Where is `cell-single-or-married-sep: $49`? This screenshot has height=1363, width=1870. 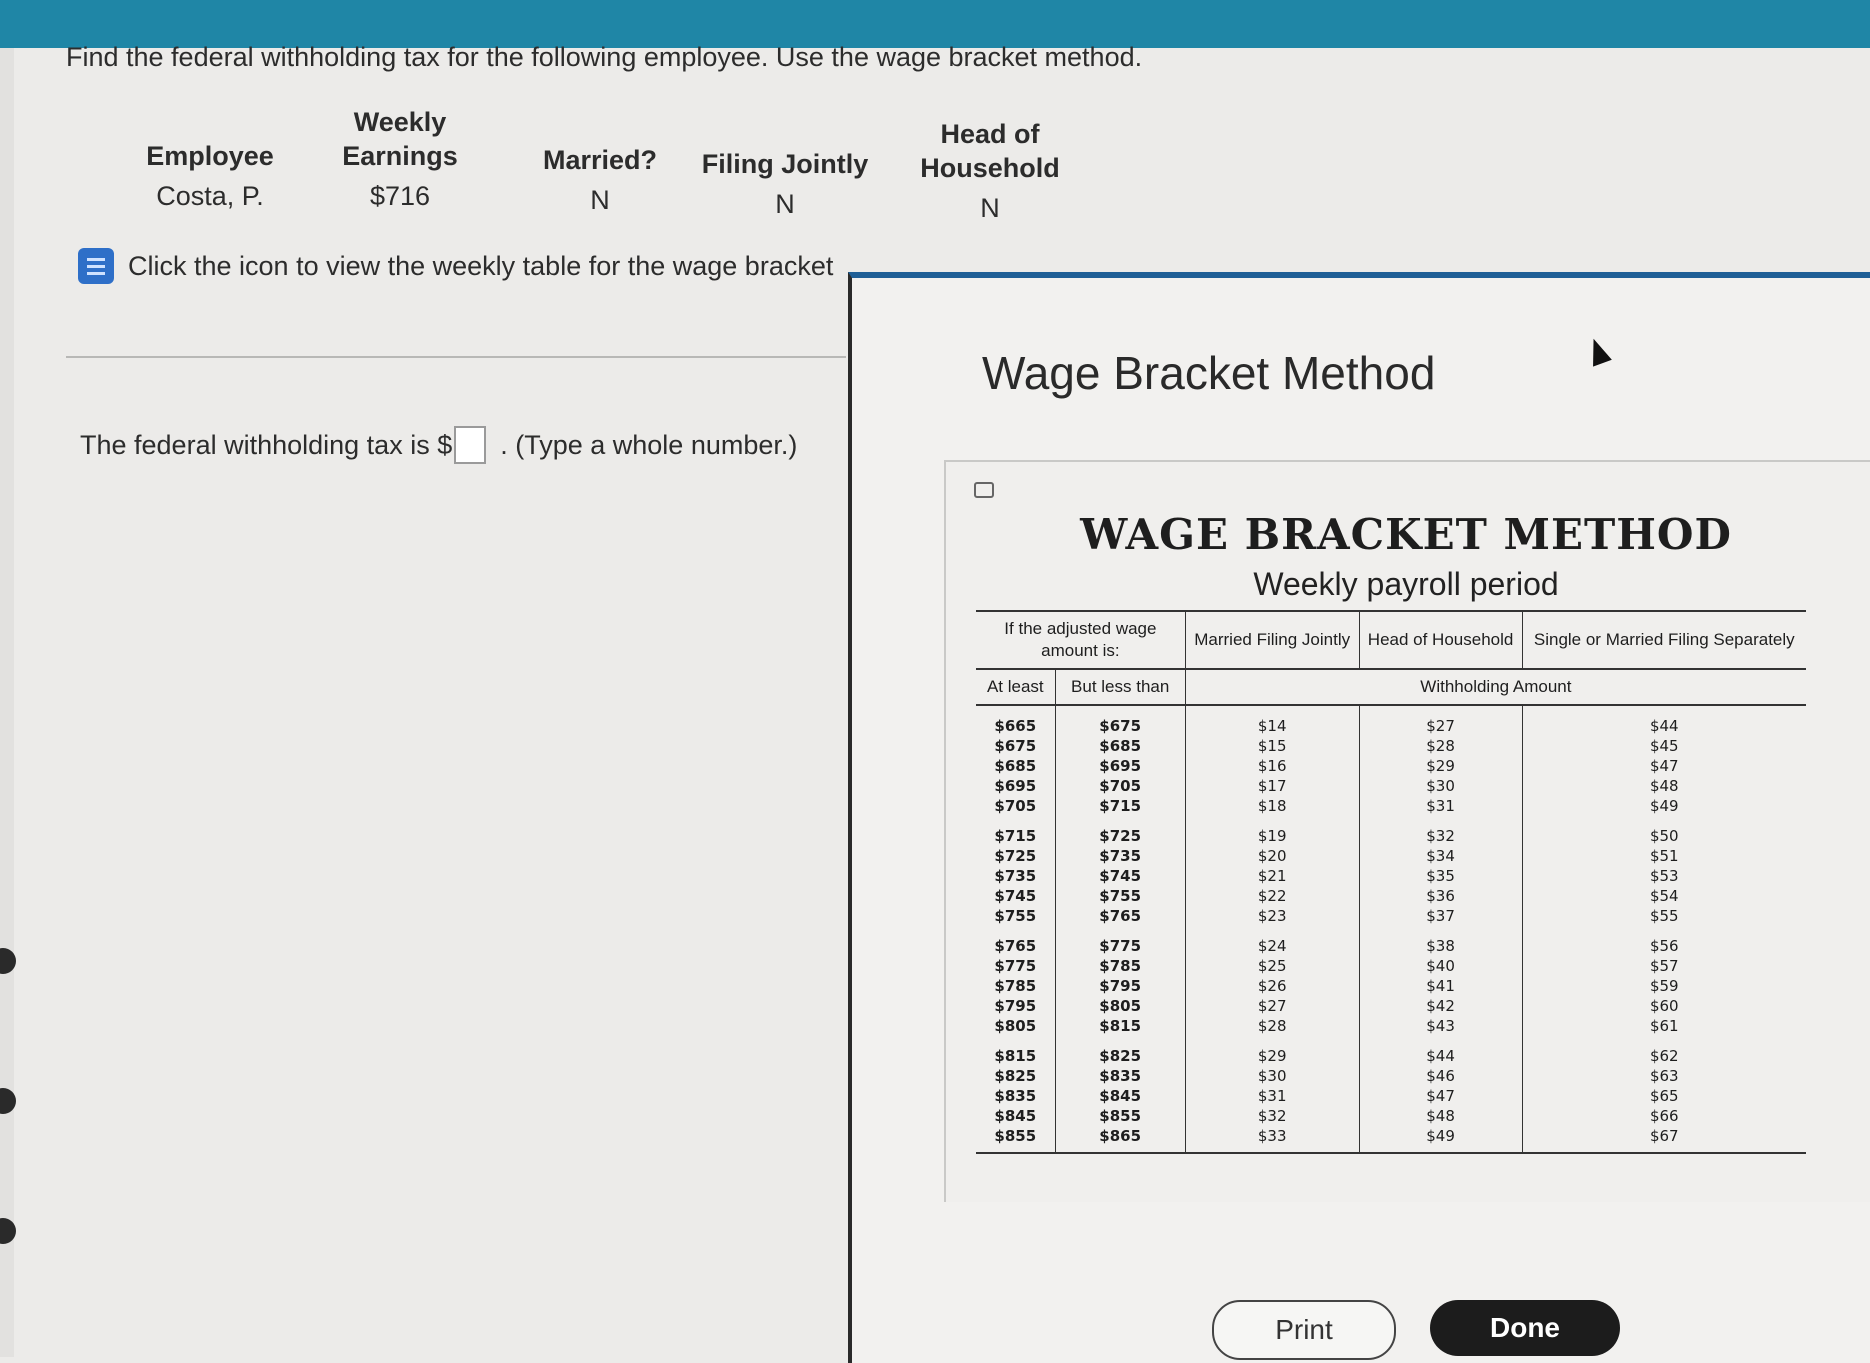
cell-single-or-married-sep: $49 is located at coordinates (1664, 806).